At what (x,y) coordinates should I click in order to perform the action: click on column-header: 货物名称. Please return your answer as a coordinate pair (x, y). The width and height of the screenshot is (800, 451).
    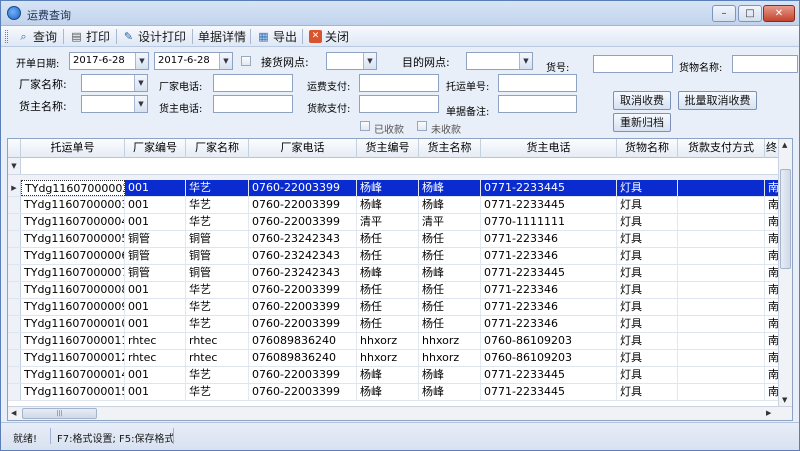
    Looking at the image, I should click on (647, 148).